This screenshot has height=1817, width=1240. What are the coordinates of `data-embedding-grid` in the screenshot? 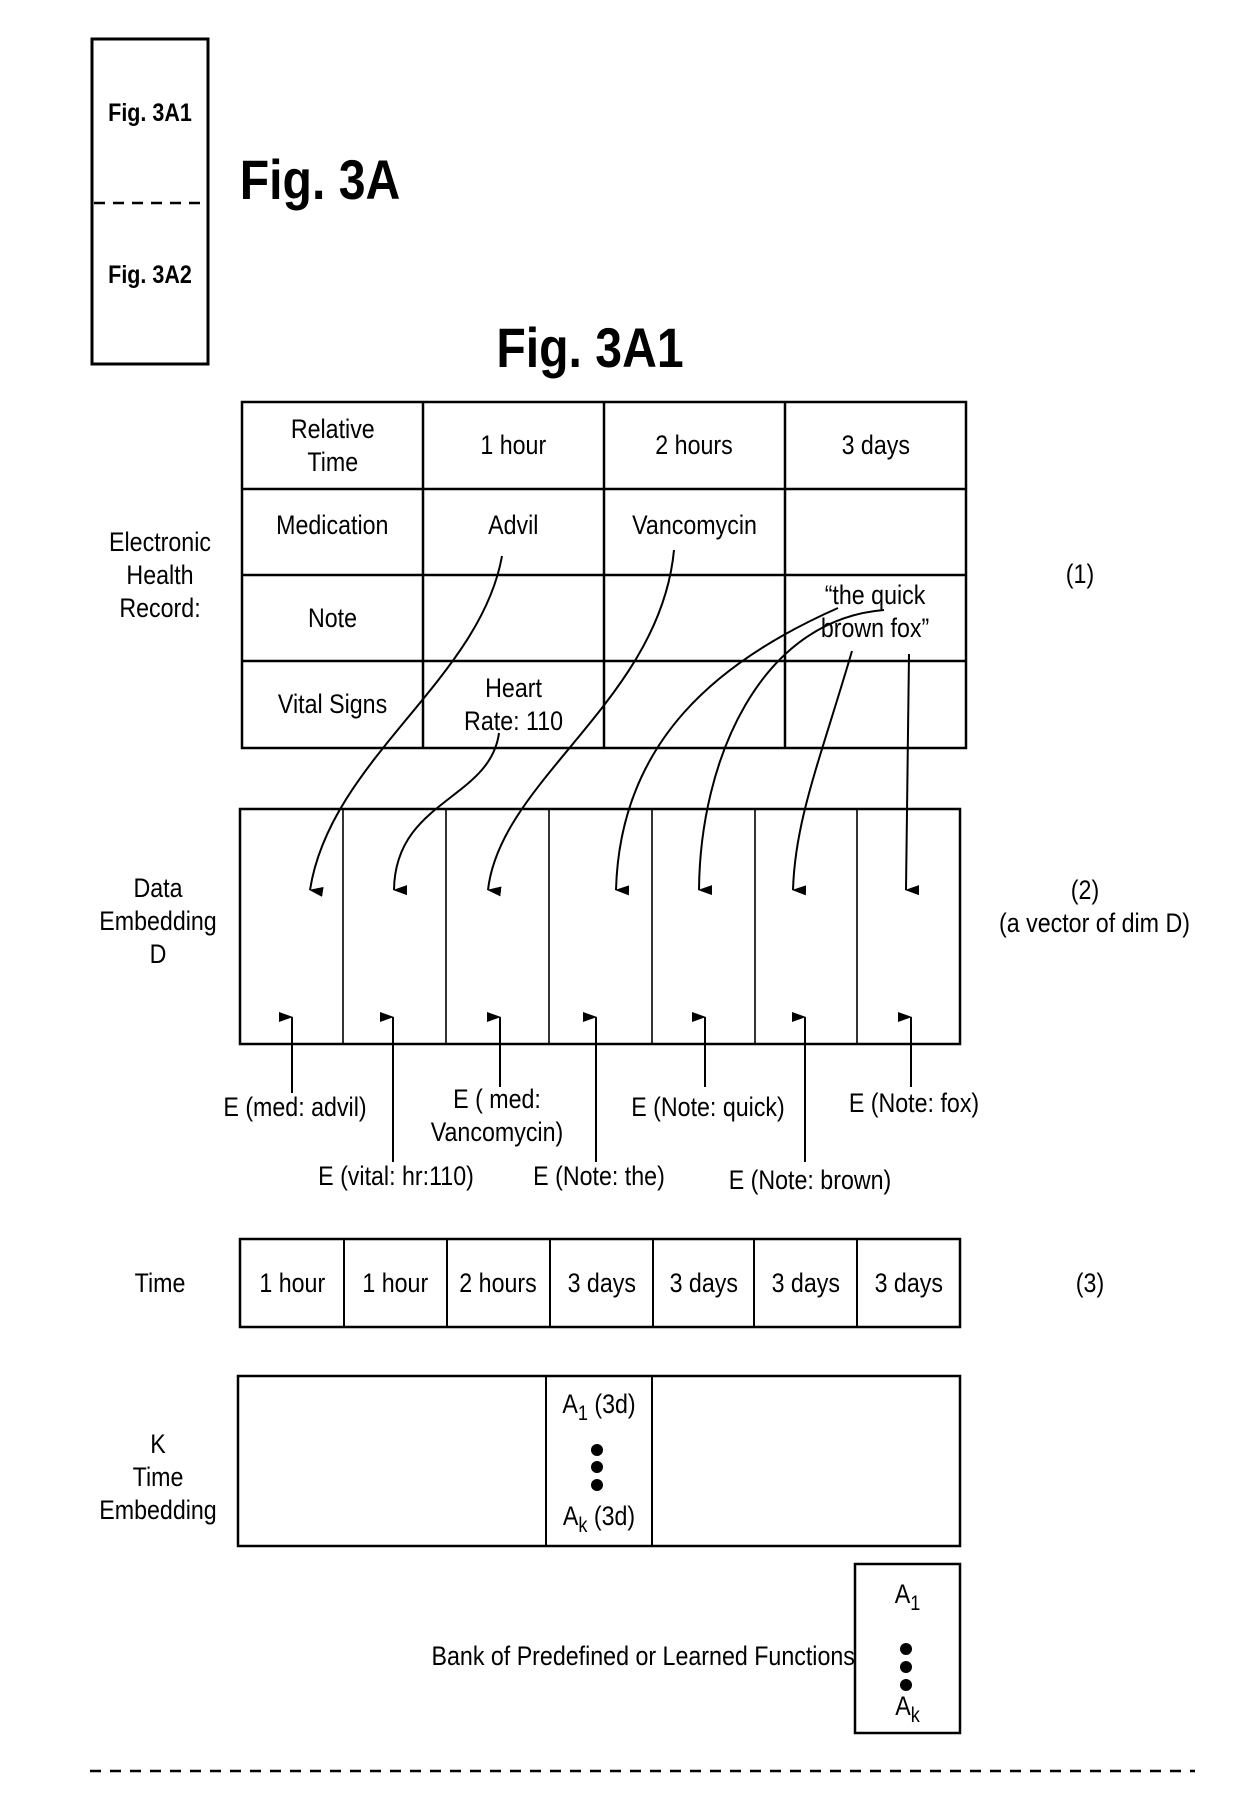 It's located at (600, 926).